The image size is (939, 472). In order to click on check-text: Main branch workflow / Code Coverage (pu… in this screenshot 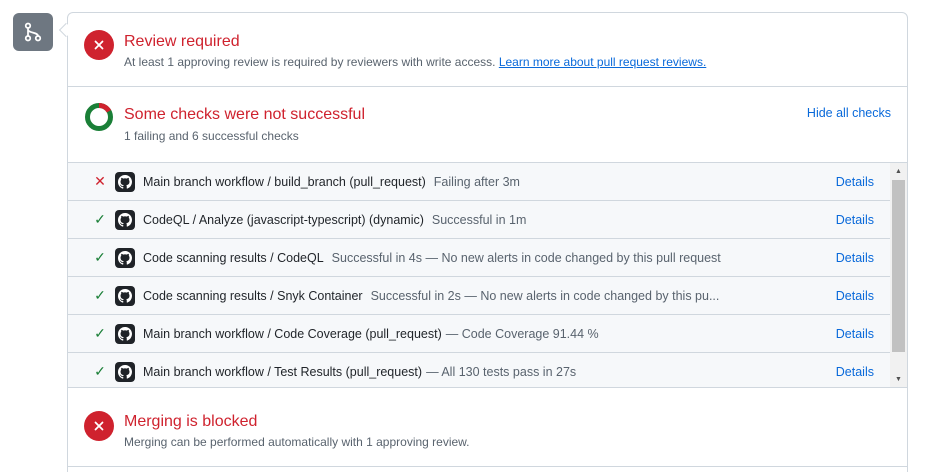, I will do `click(371, 334)`.